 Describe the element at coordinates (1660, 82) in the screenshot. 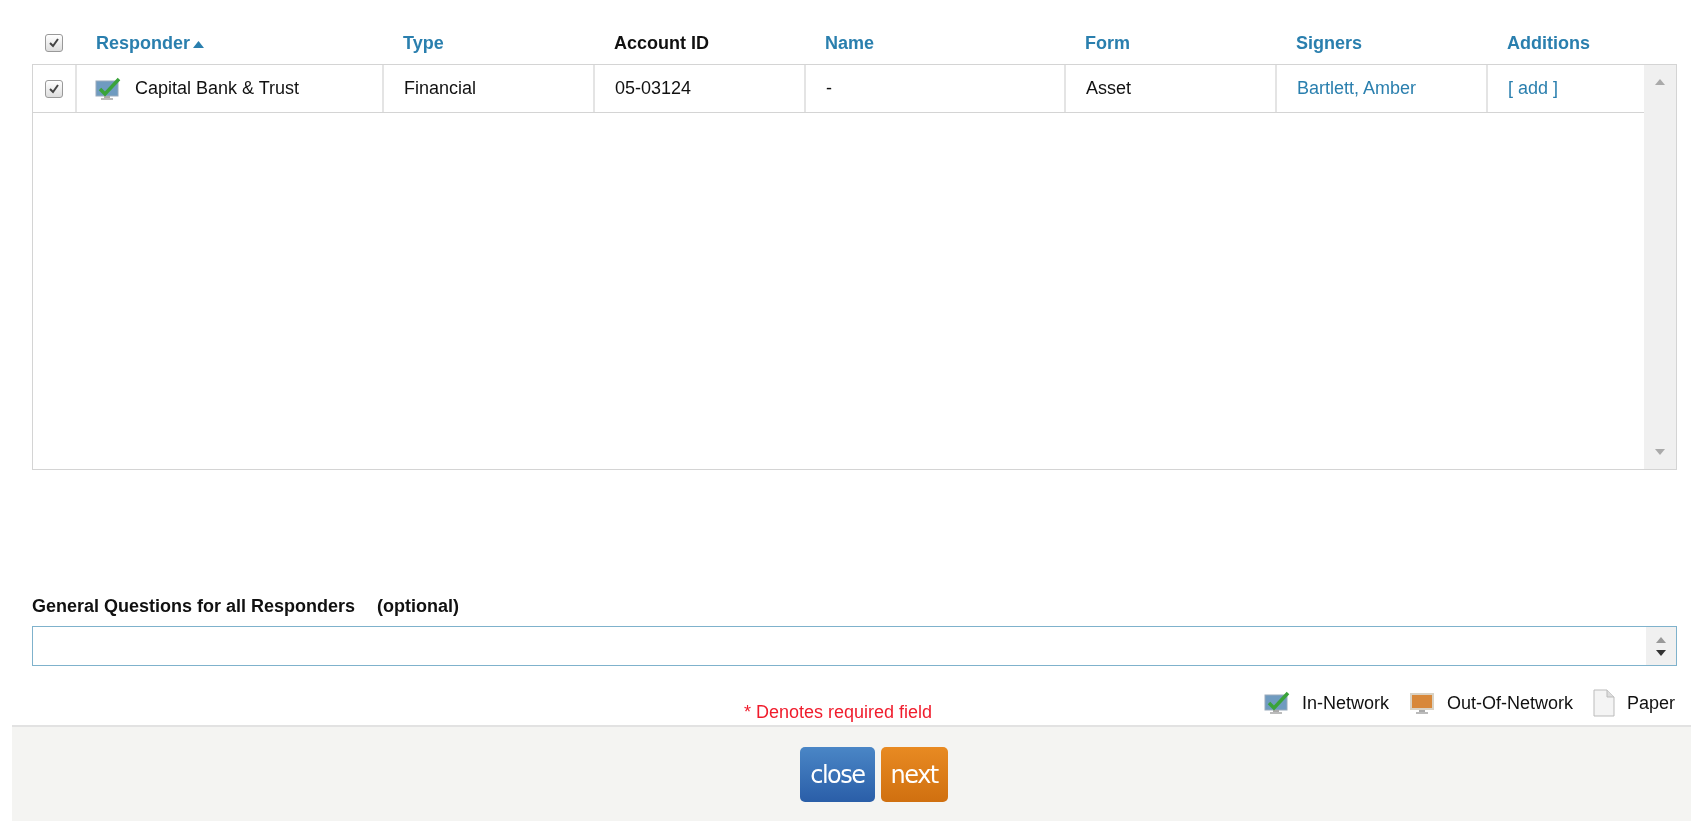

I see `scroll-up-icon` at that location.